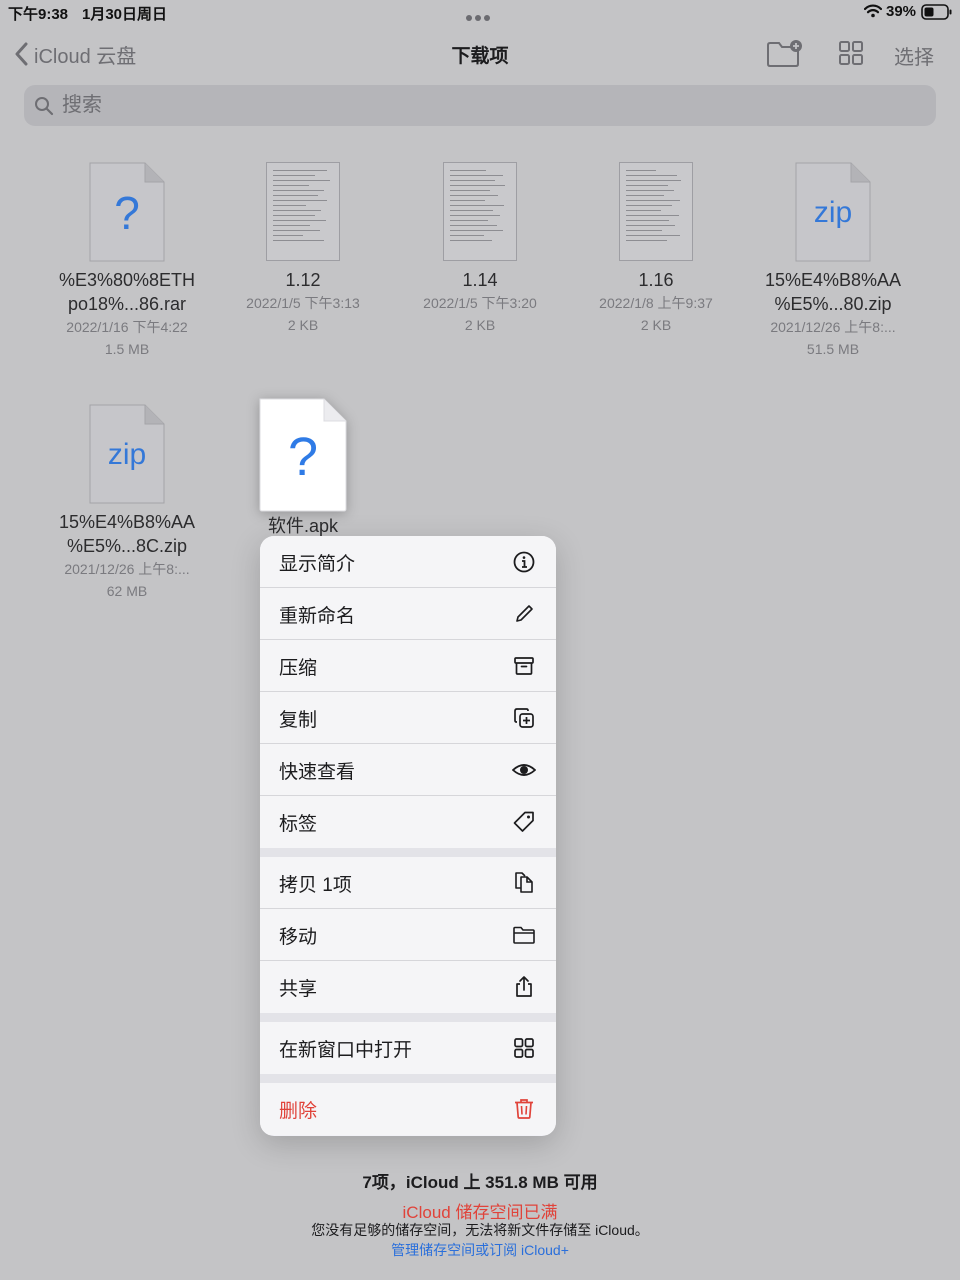  What do you see at coordinates (785, 53) in the screenshot?
I see `new-folder-icon` at bounding box center [785, 53].